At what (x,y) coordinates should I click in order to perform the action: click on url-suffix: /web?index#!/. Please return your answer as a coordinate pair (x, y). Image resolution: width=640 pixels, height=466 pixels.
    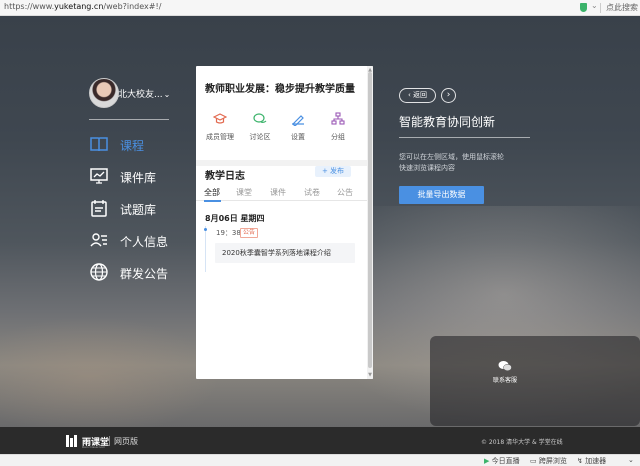
    Looking at the image, I should click on (132, 6).